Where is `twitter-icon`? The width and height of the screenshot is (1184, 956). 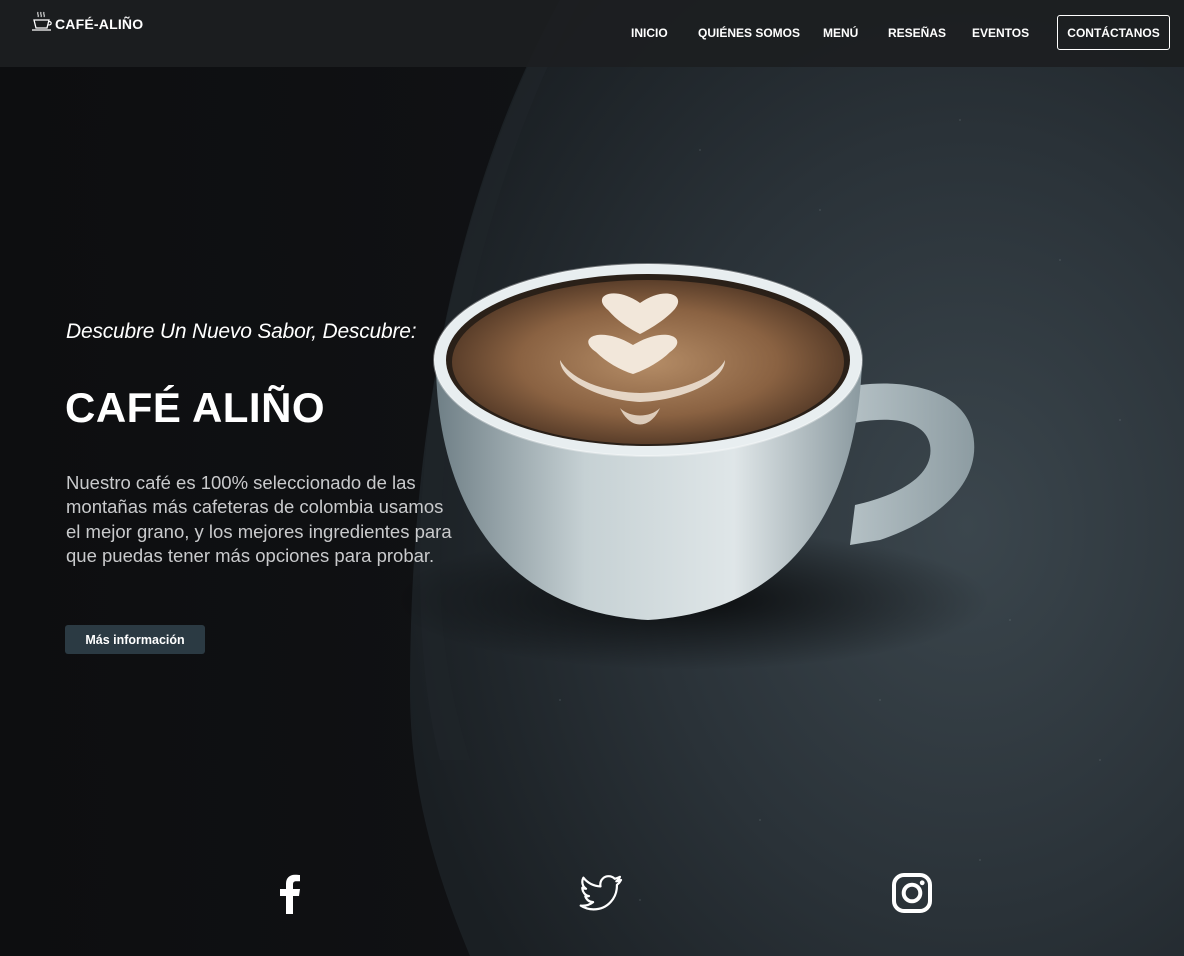 twitter-icon is located at coordinates (601, 893).